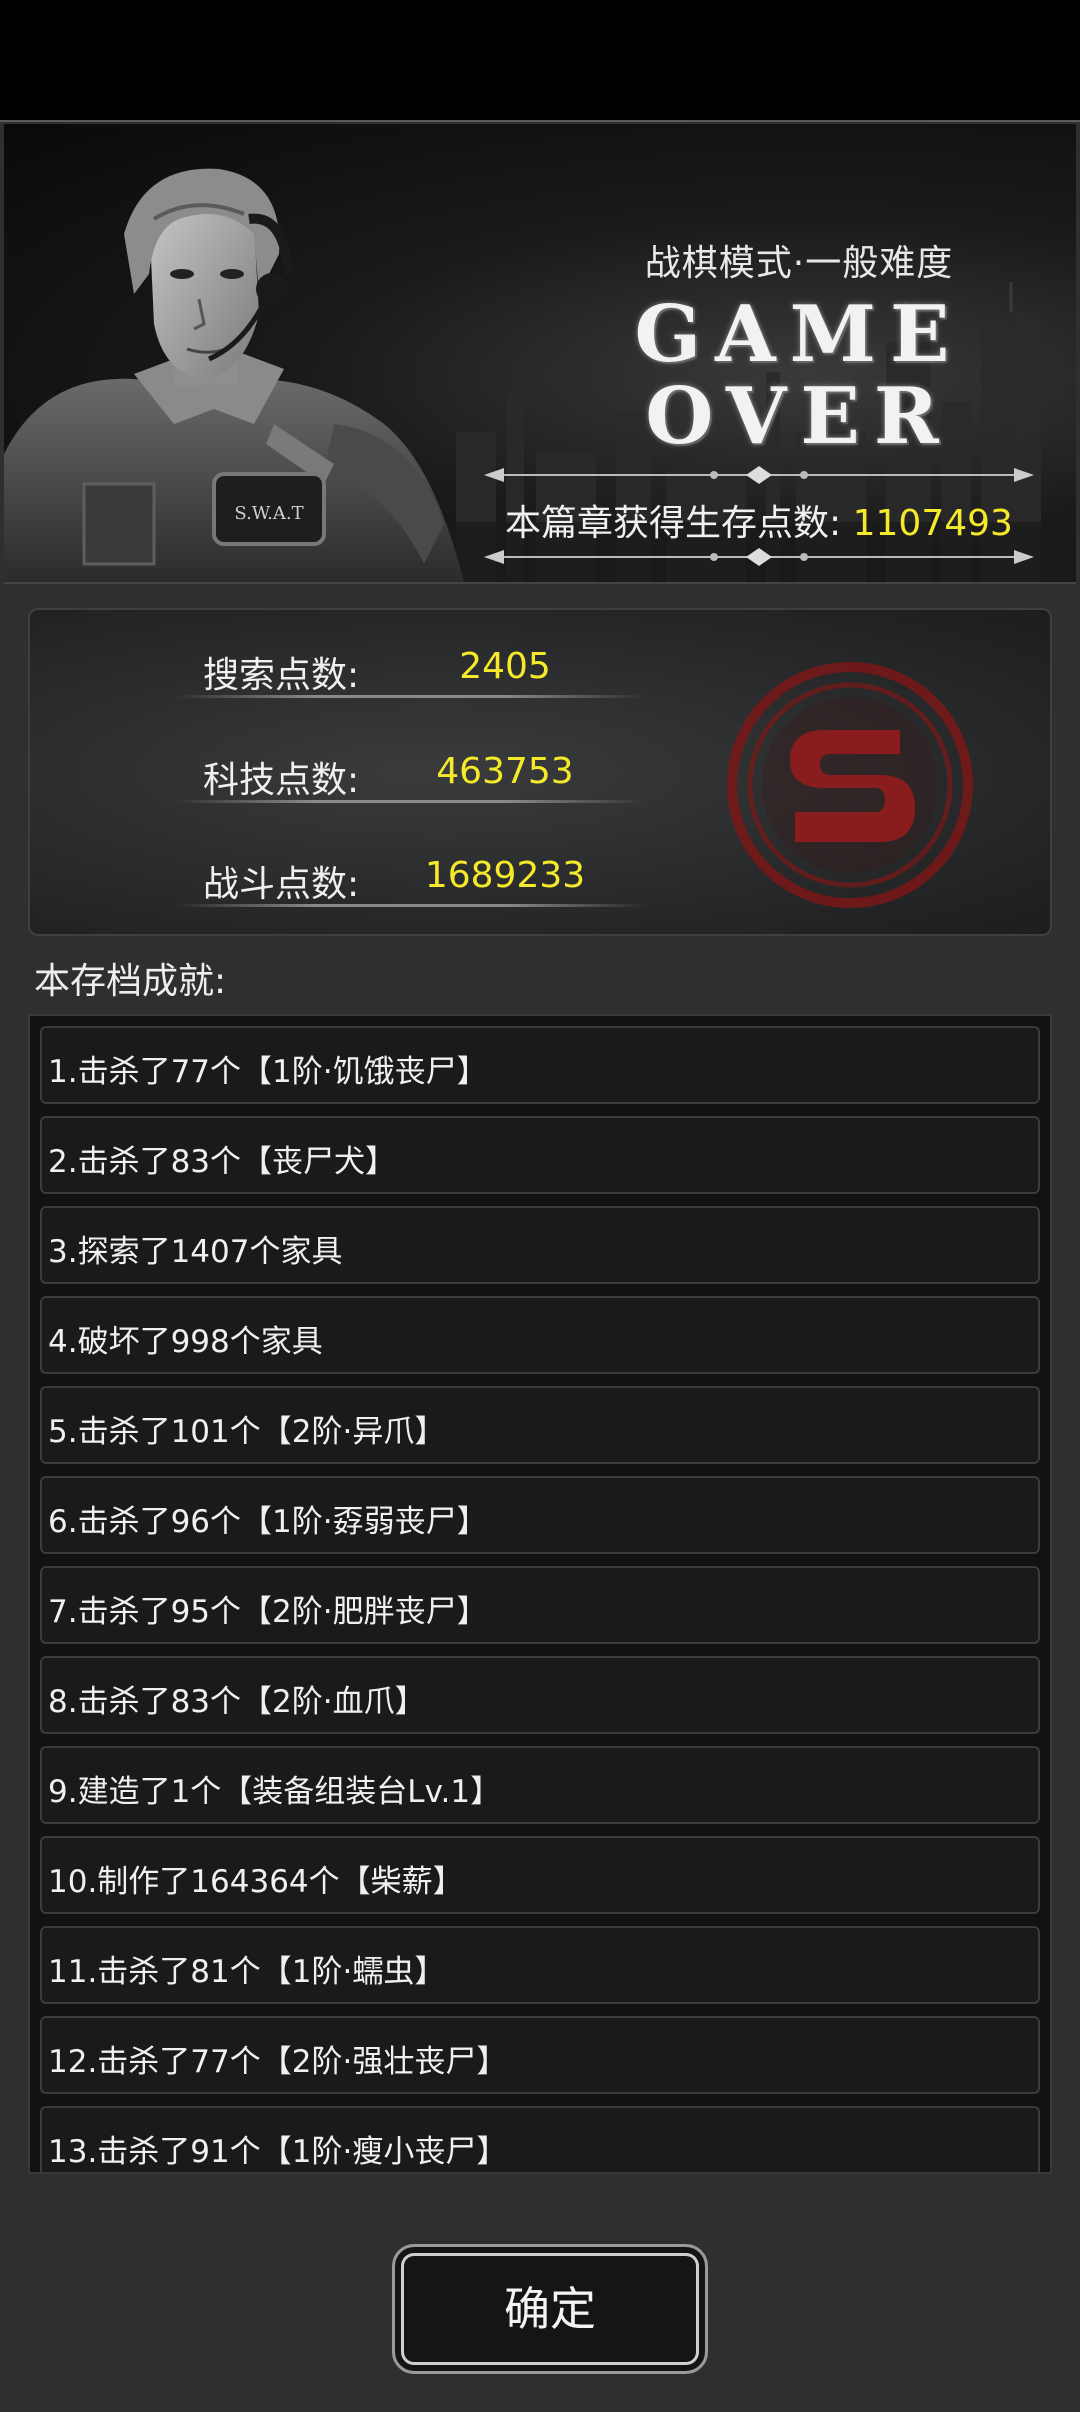 The width and height of the screenshot is (1080, 2412). Describe the element at coordinates (799, 334) in the screenshot. I see `game-over-line1: GAME` at that location.